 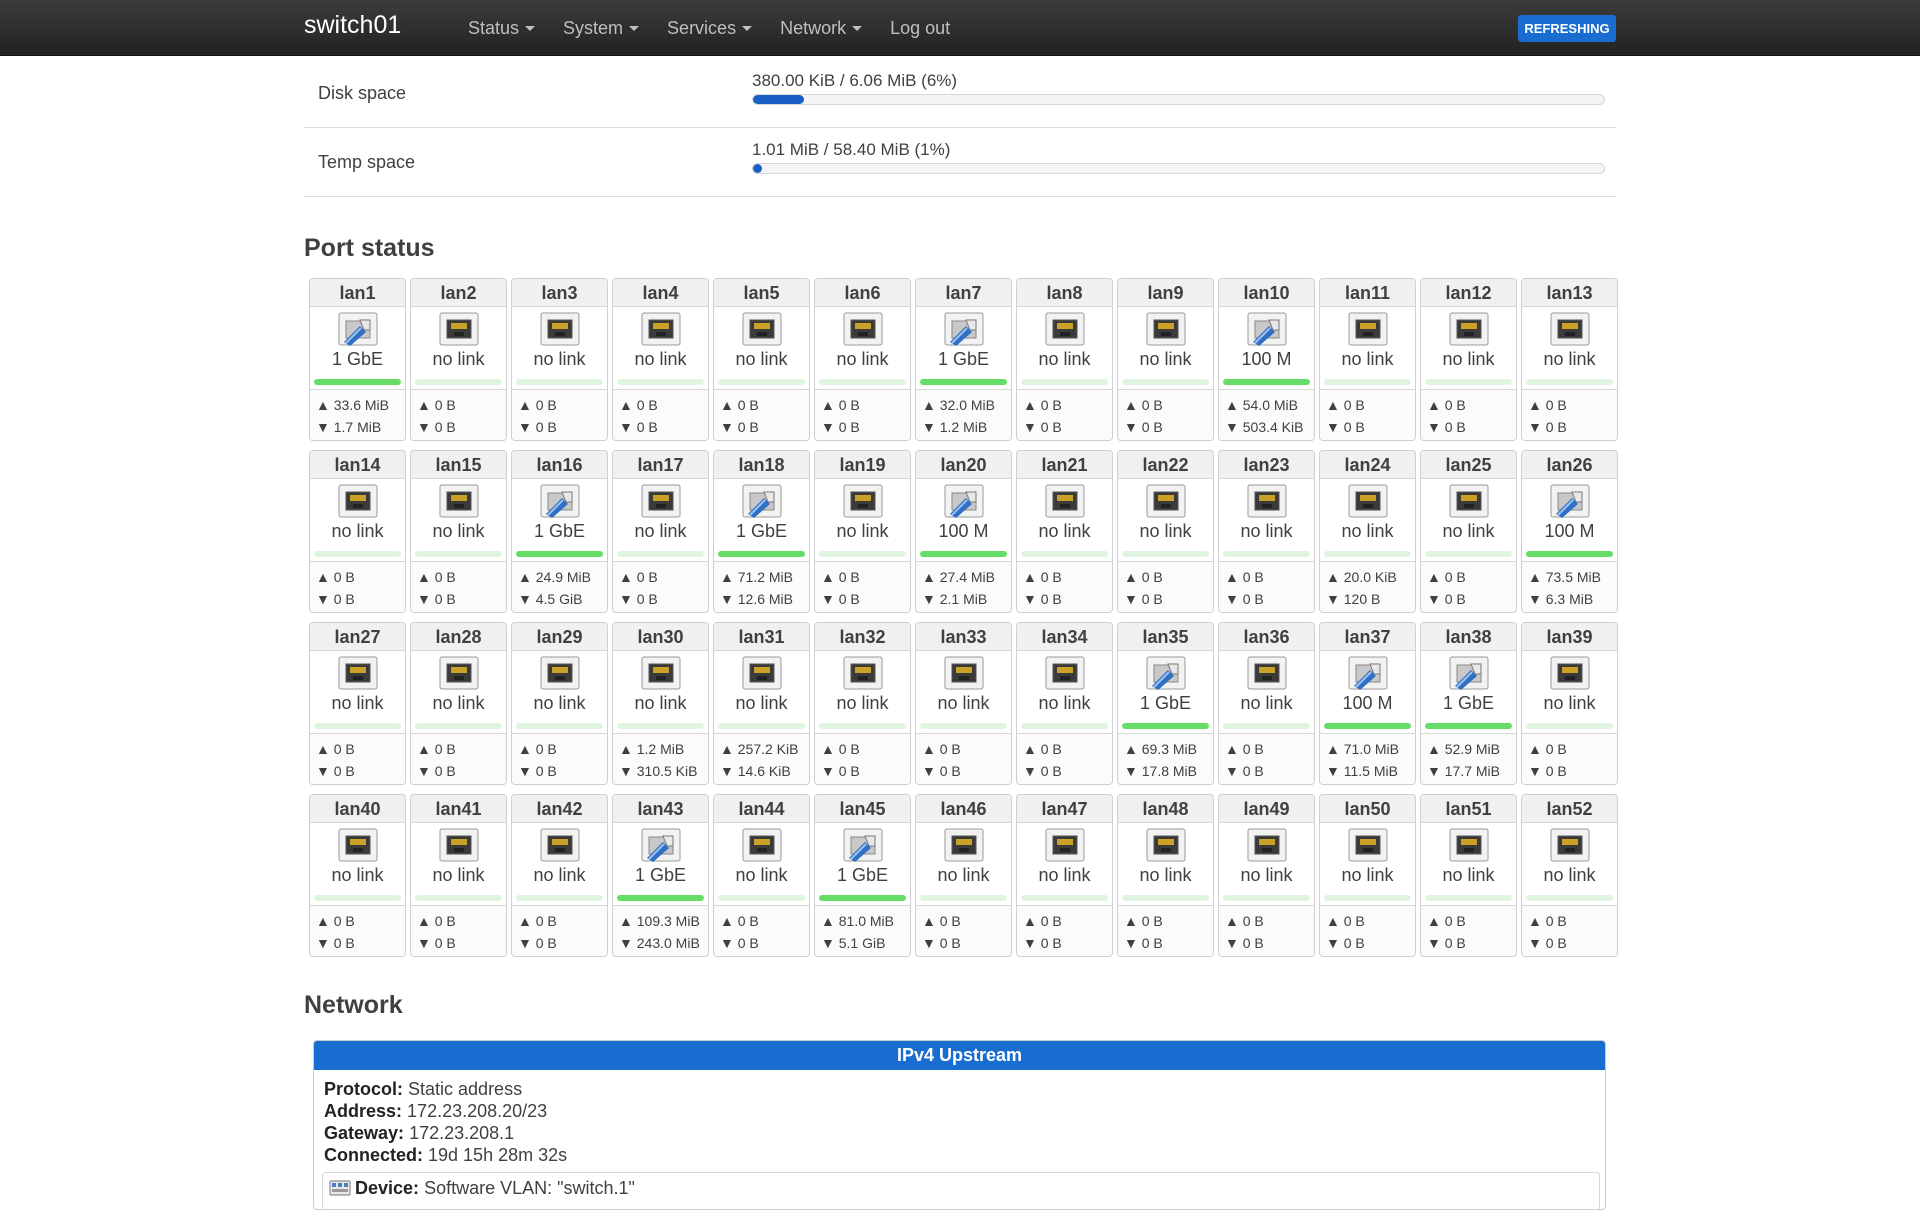 What do you see at coordinates (960, 93) in the screenshot?
I see `disk-space-row: Disk space 380.00 KiB / 6.06 MiB (6%)` at bounding box center [960, 93].